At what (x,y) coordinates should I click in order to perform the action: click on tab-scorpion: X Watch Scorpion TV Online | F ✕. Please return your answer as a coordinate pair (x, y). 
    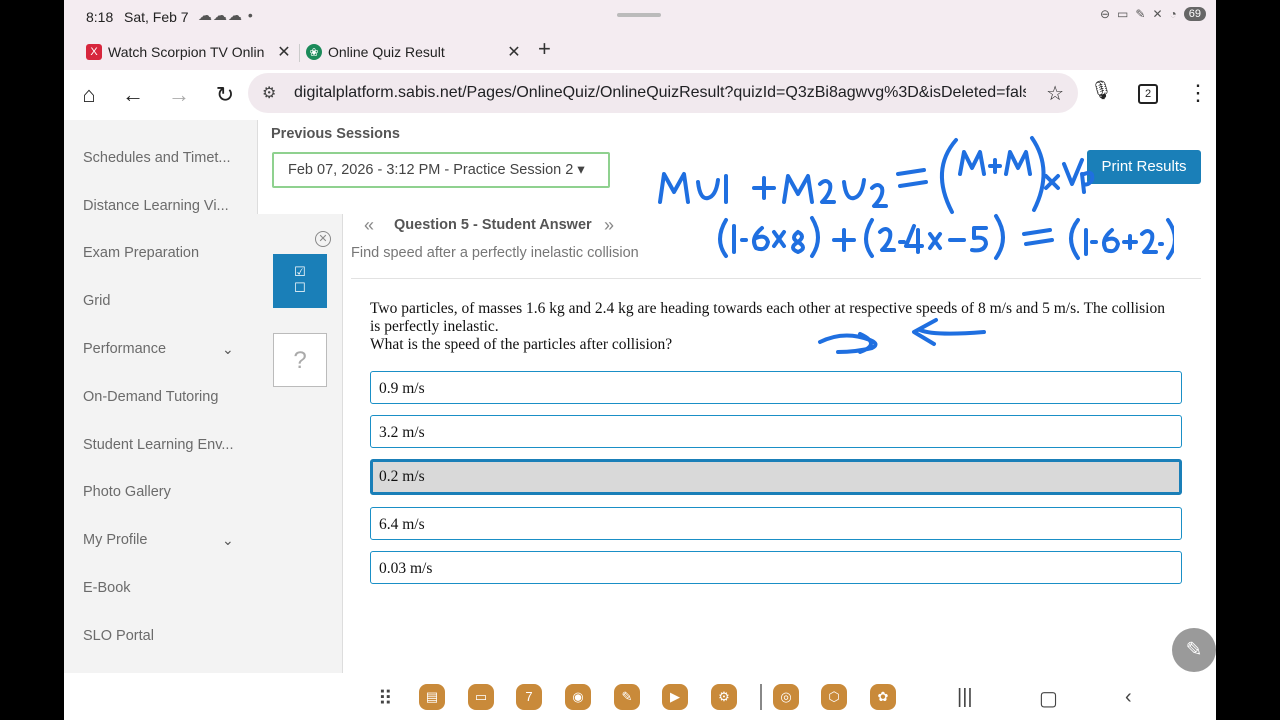
    Looking at the image, I should click on (192, 52).